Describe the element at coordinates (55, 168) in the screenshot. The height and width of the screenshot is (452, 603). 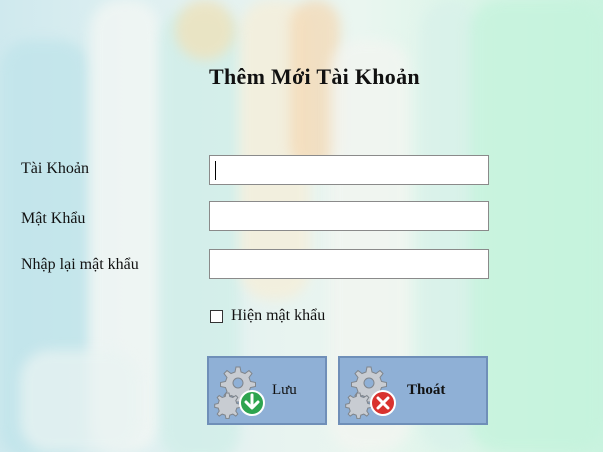
I see `username-label: Tài Khoản` at that location.